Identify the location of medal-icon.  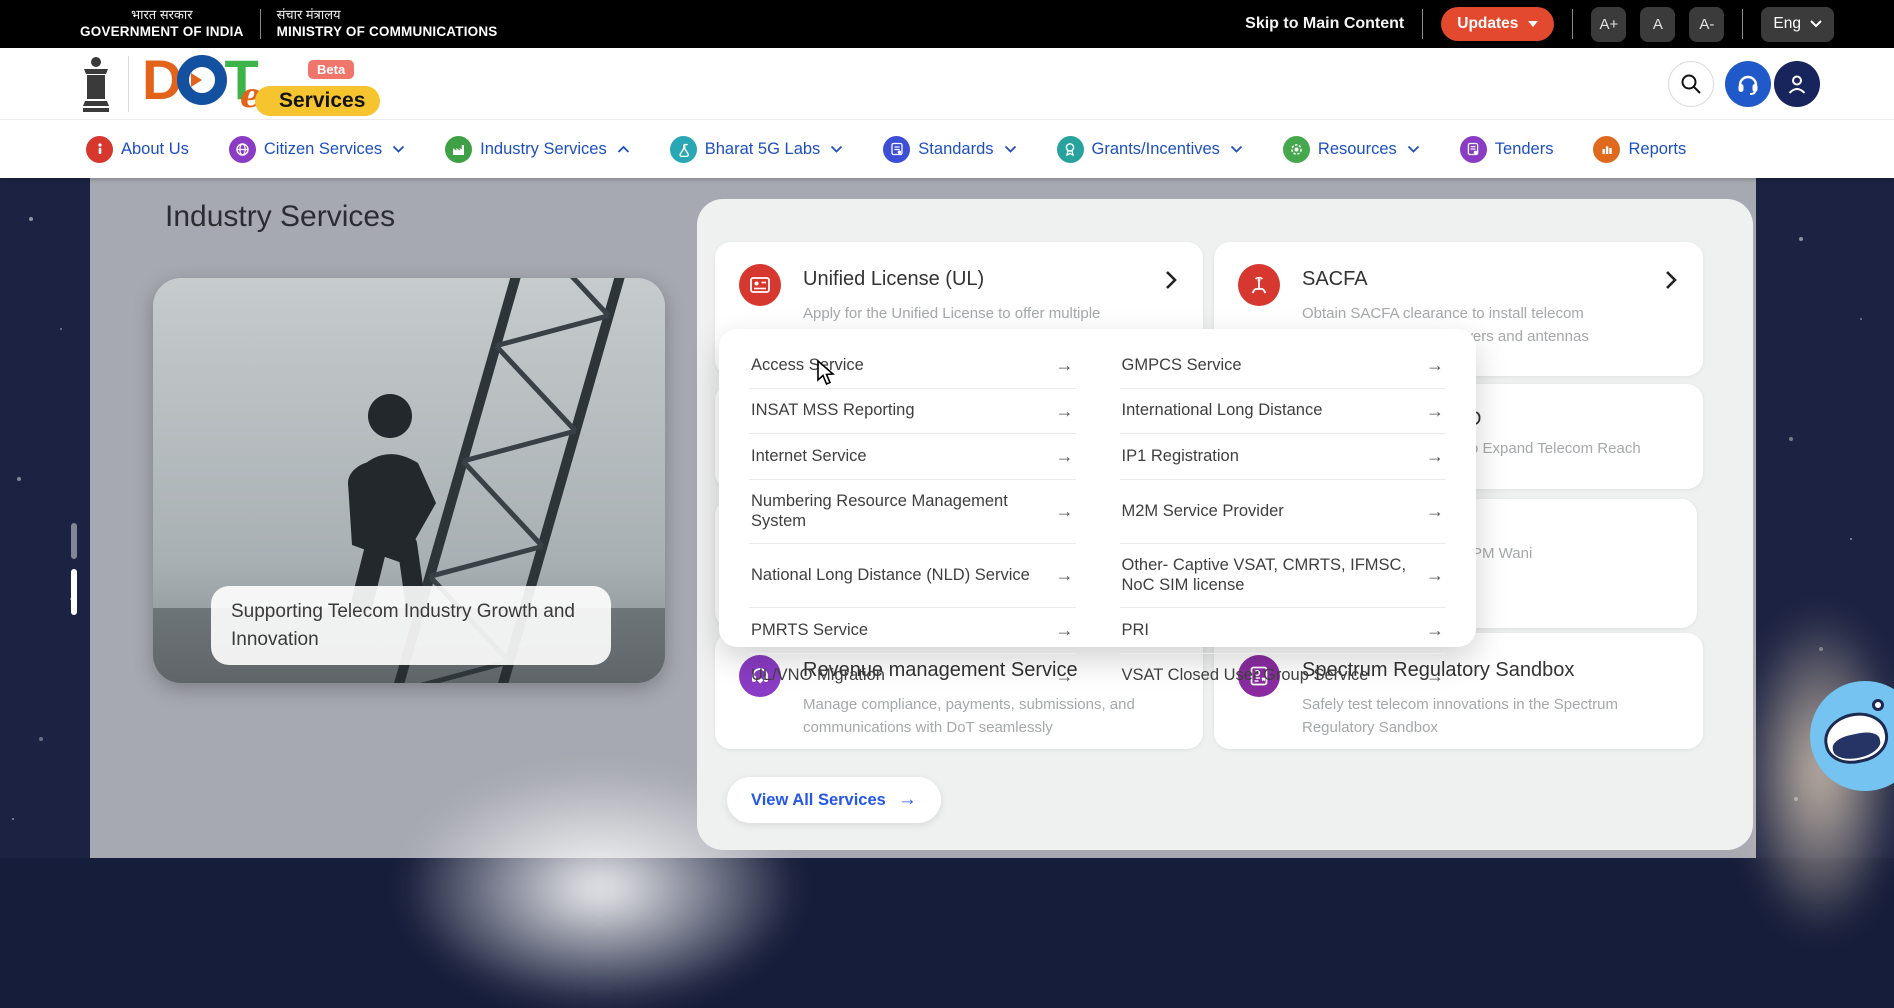
(1070, 149).